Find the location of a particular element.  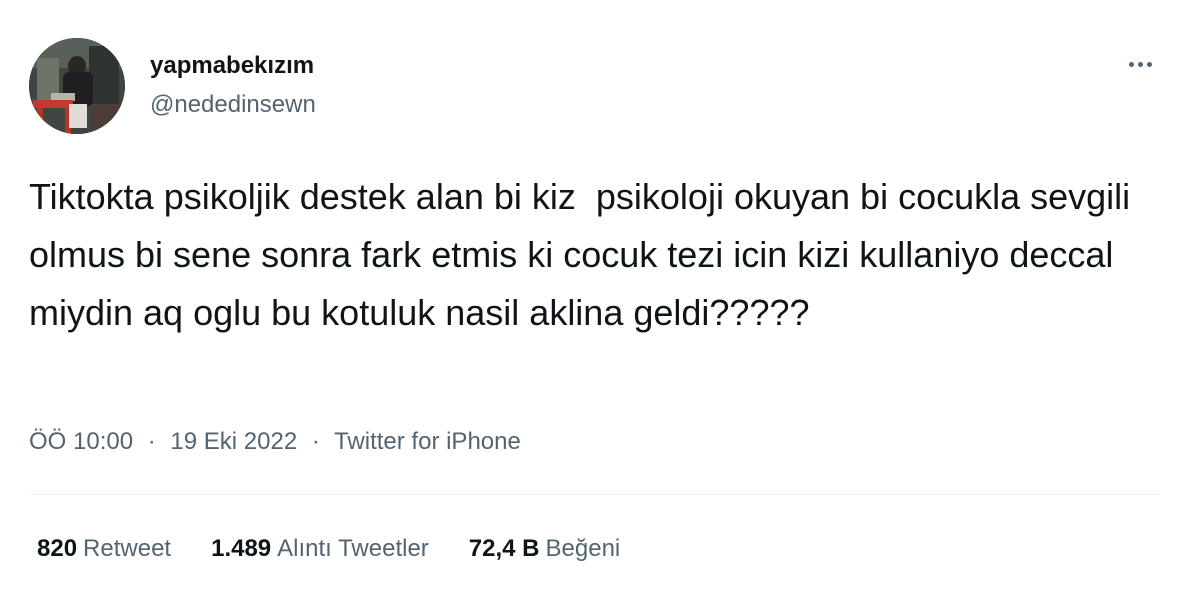

user-handle: @nededinsewn is located at coordinates (233, 105).